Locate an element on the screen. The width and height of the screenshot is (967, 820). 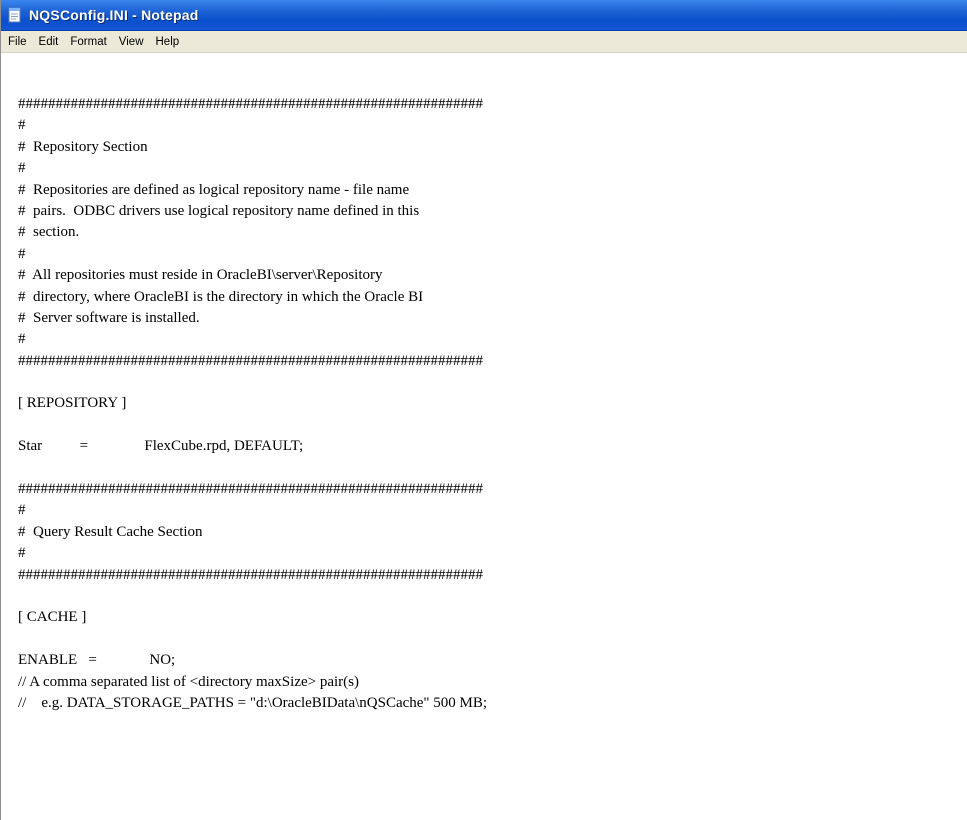
text-line: # Server software is installed. is located at coordinates (109, 317).